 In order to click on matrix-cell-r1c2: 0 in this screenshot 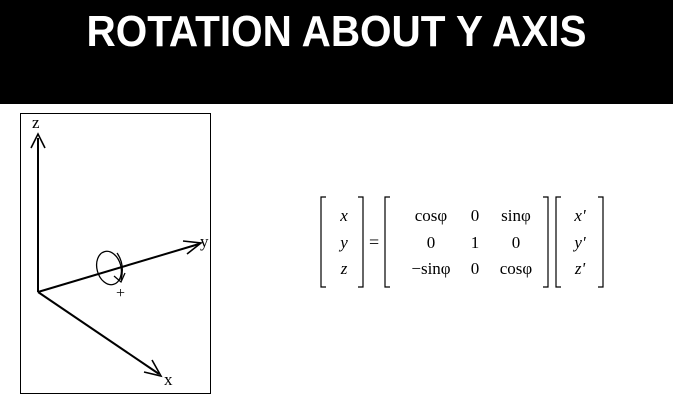, I will do `click(475, 215)`.